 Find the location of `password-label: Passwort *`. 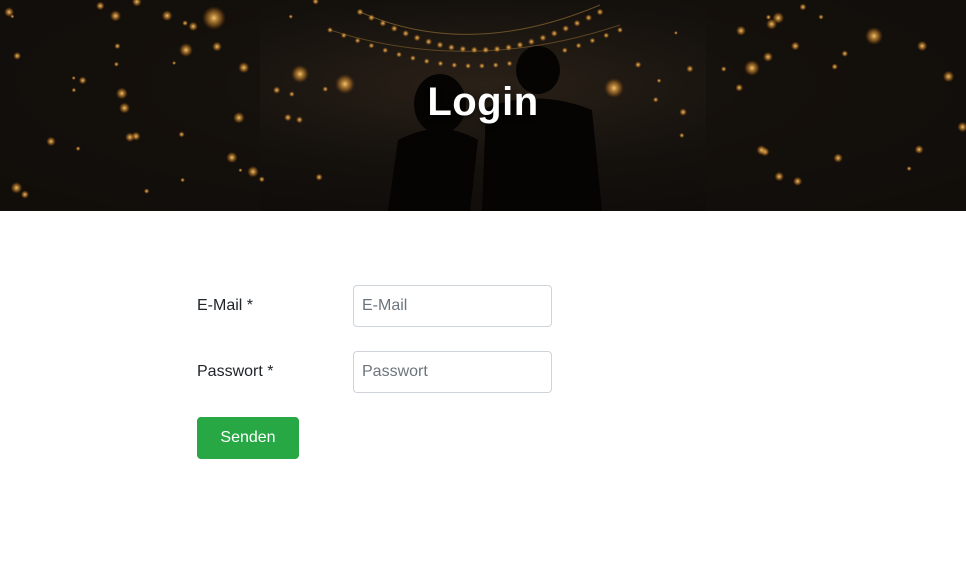

password-label: Passwort * is located at coordinates (235, 371).